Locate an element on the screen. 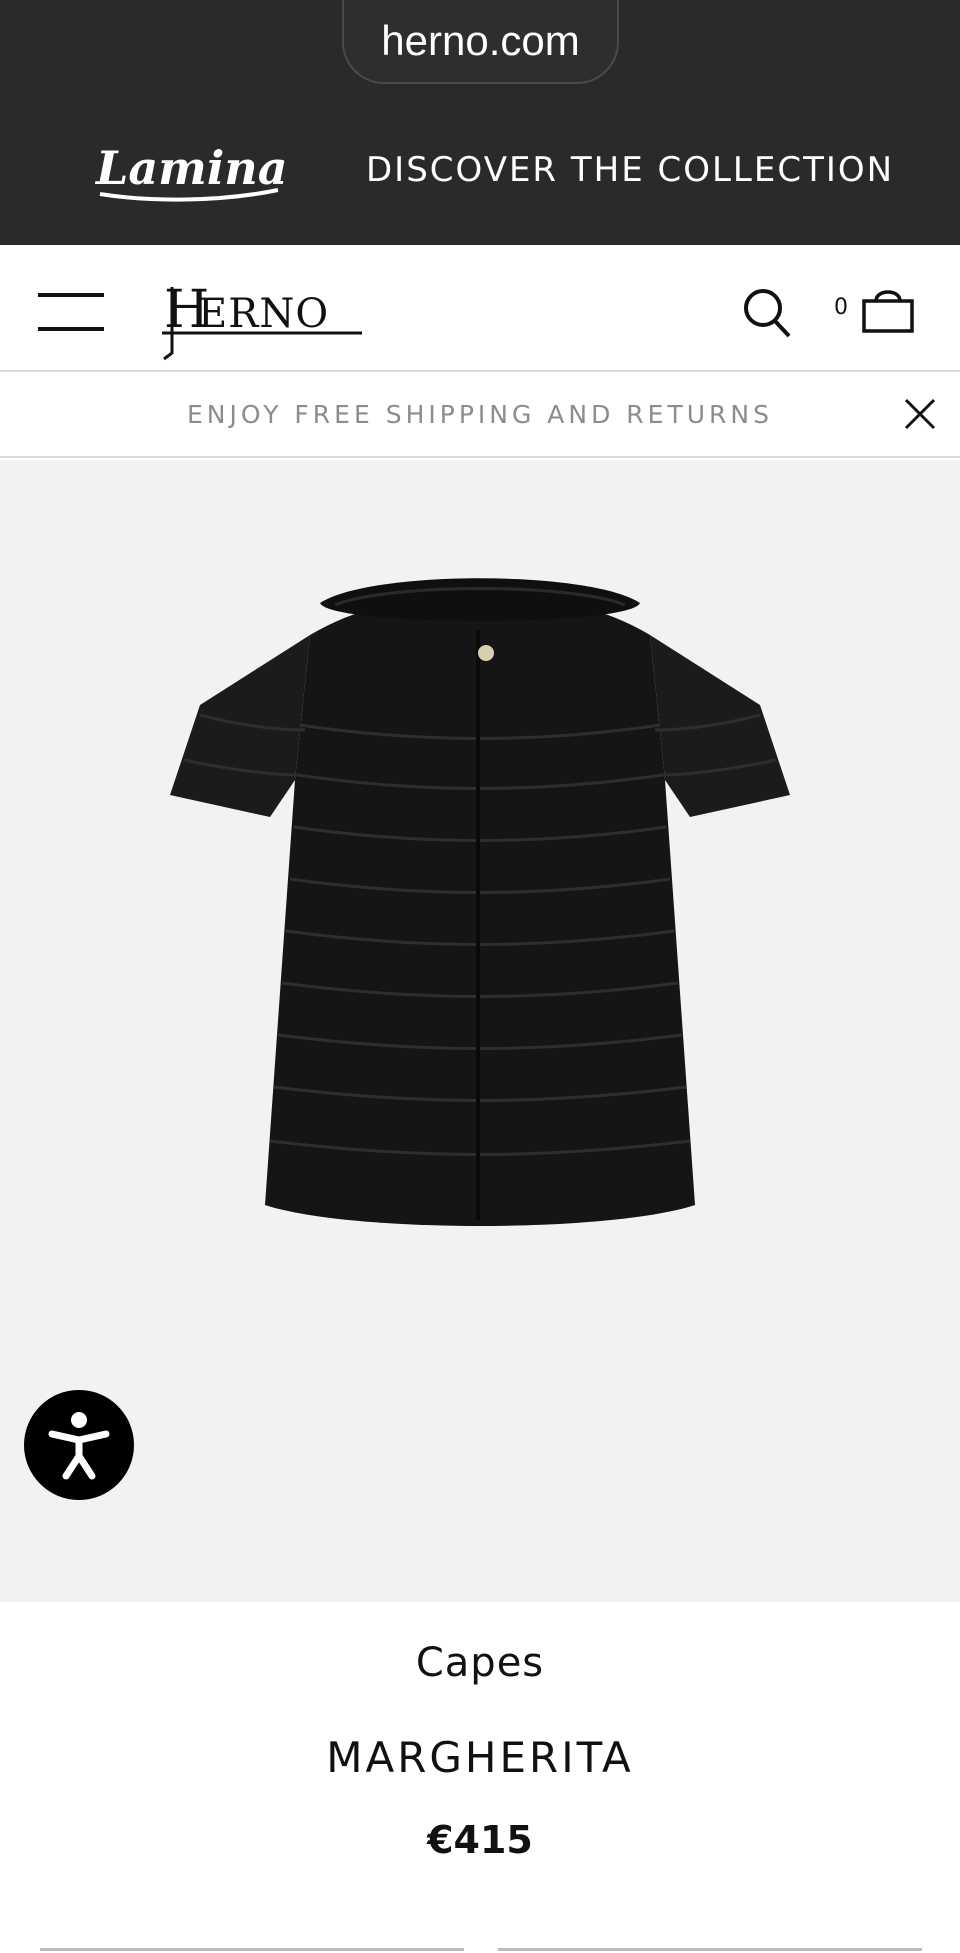  close-icon is located at coordinates (920, 414).